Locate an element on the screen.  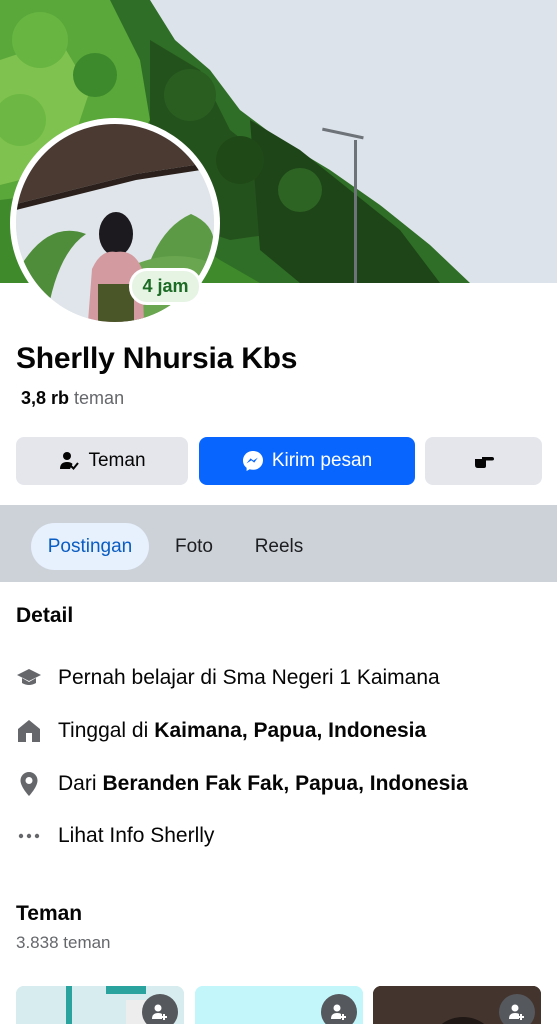
detail-hometown-prefix: Dari is located at coordinates (77, 783).